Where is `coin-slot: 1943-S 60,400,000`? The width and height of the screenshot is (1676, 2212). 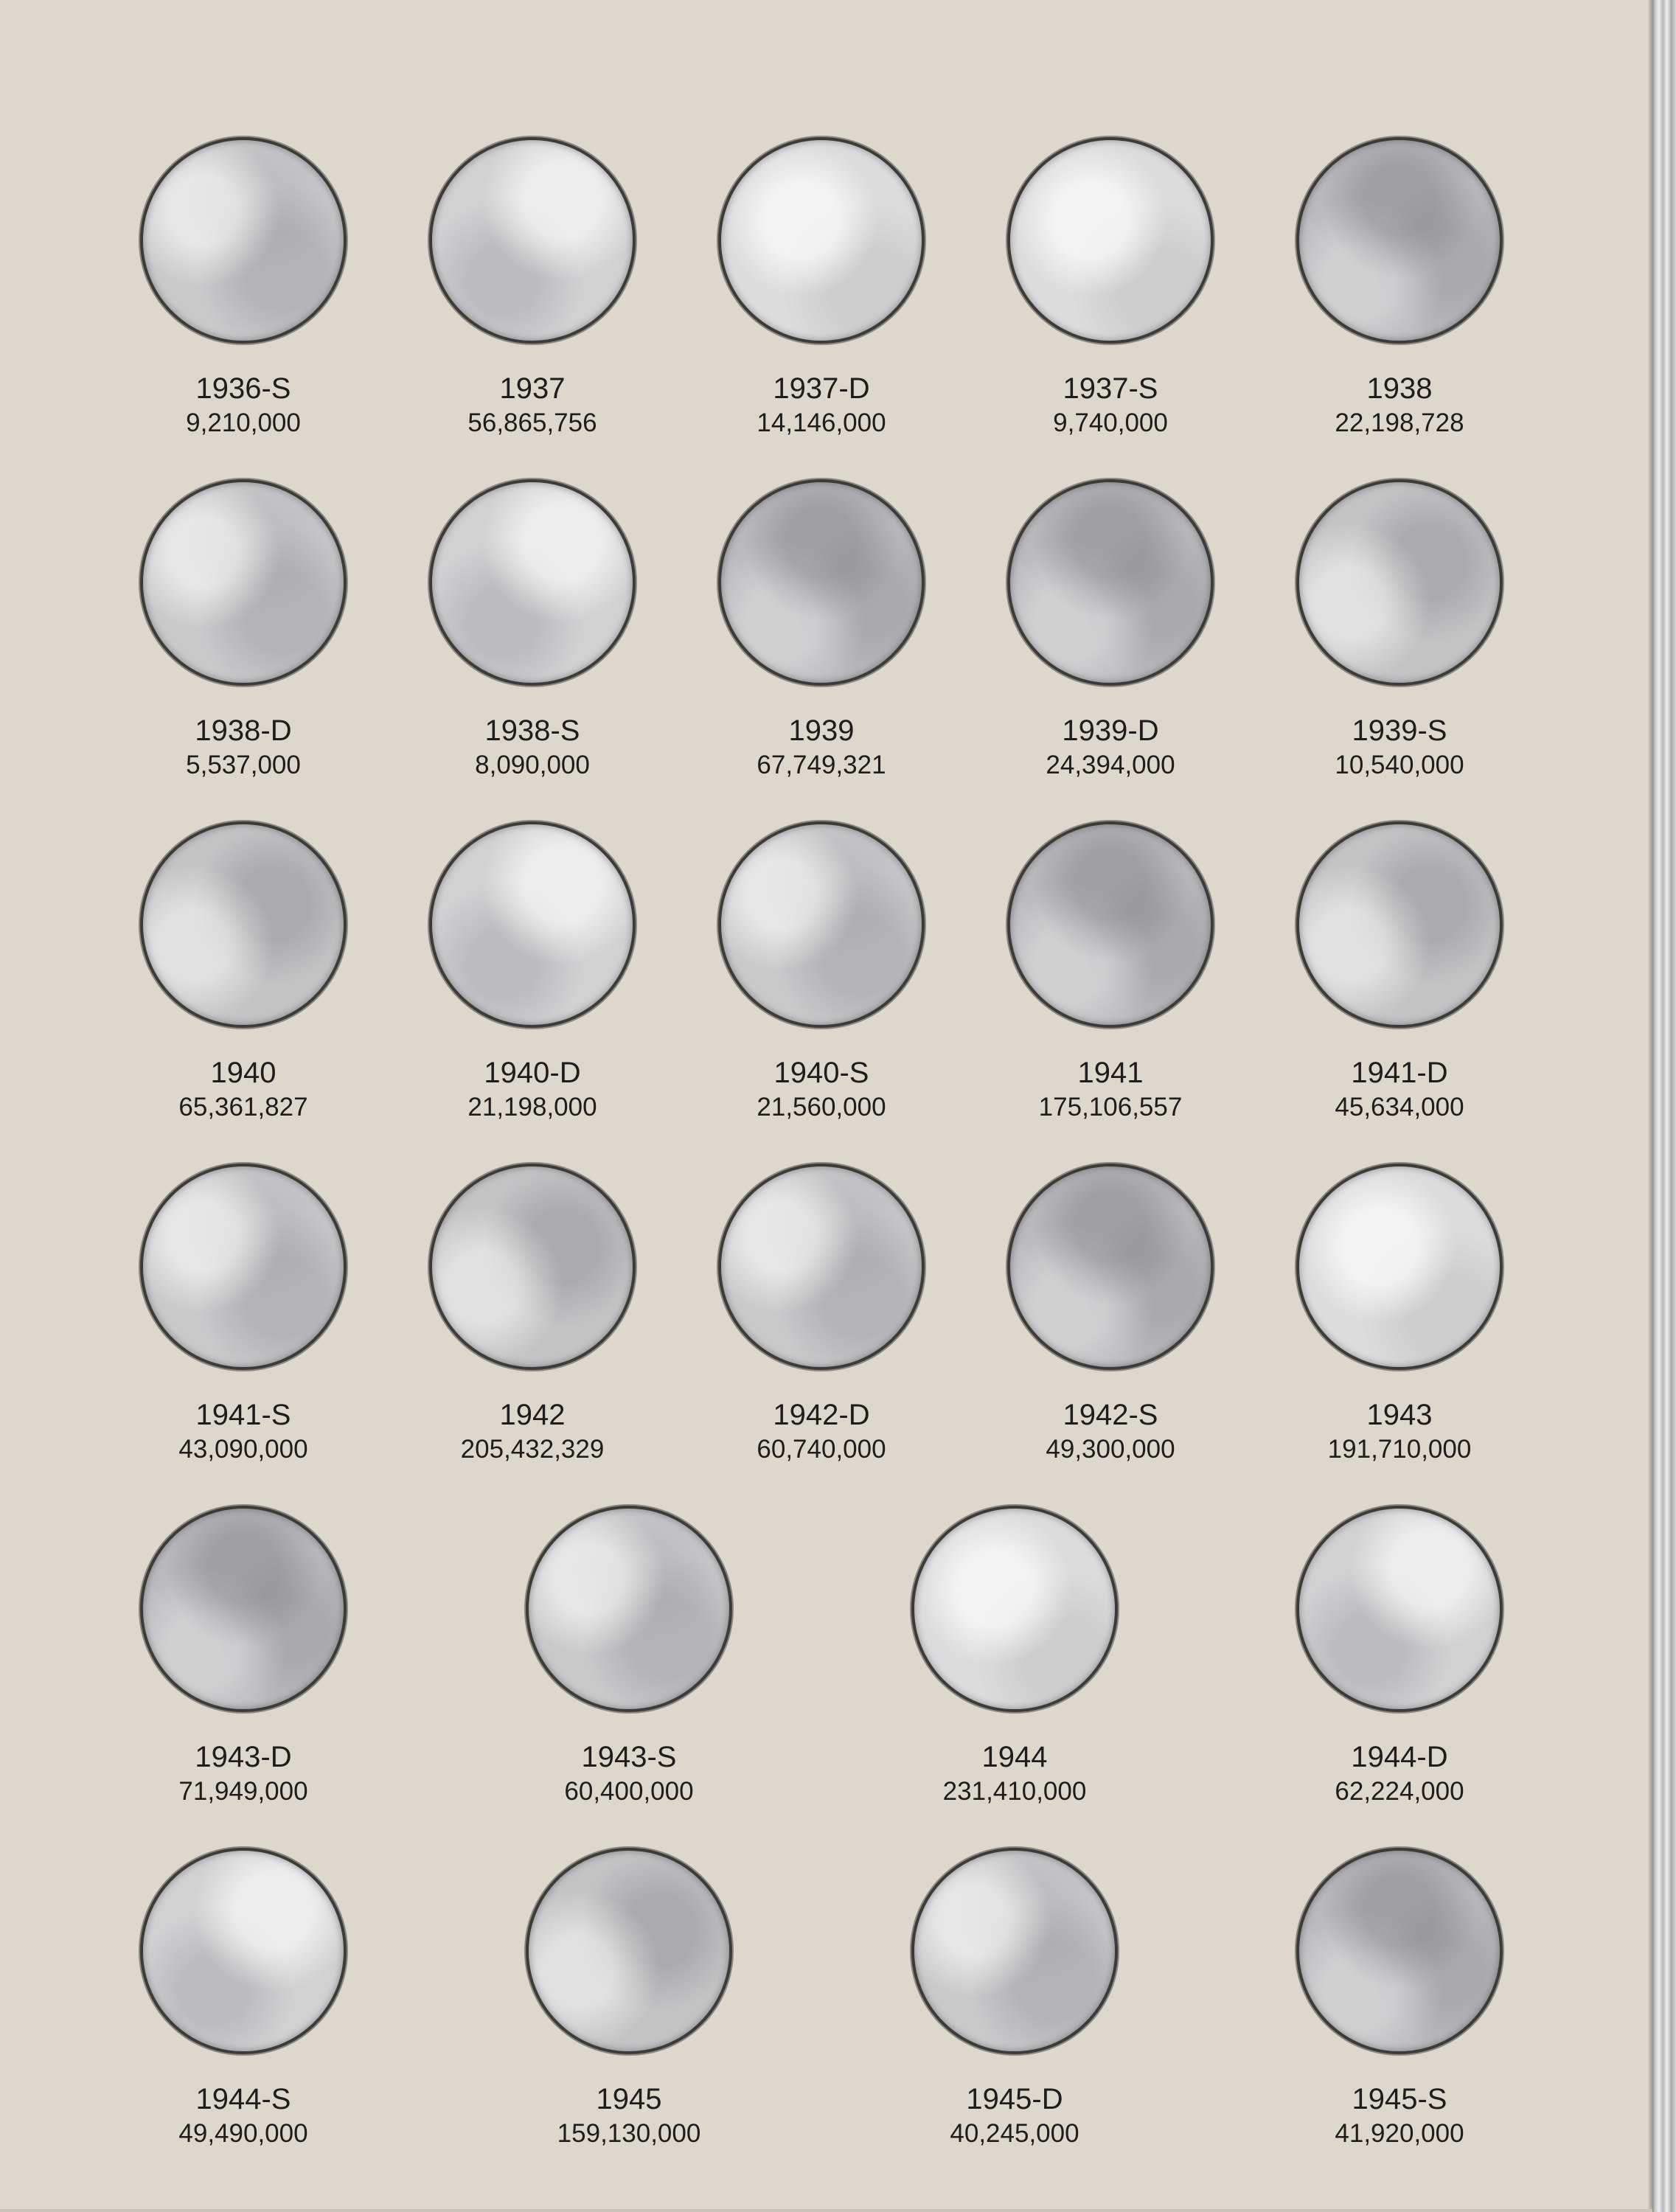
coin-slot: 1943-S 60,400,000 is located at coordinates (629, 1675).